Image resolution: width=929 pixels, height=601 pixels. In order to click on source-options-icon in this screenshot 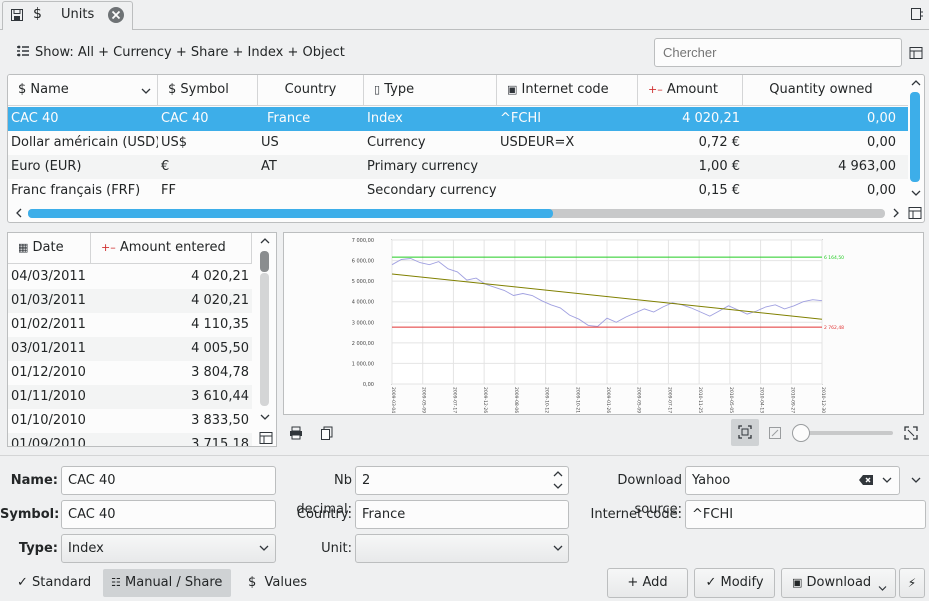, I will do `click(916, 480)`.